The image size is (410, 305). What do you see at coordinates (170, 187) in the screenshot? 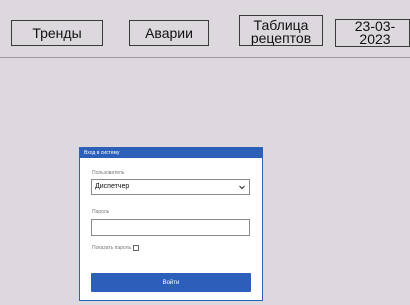
I see `user-select: Диспетчер` at bounding box center [170, 187].